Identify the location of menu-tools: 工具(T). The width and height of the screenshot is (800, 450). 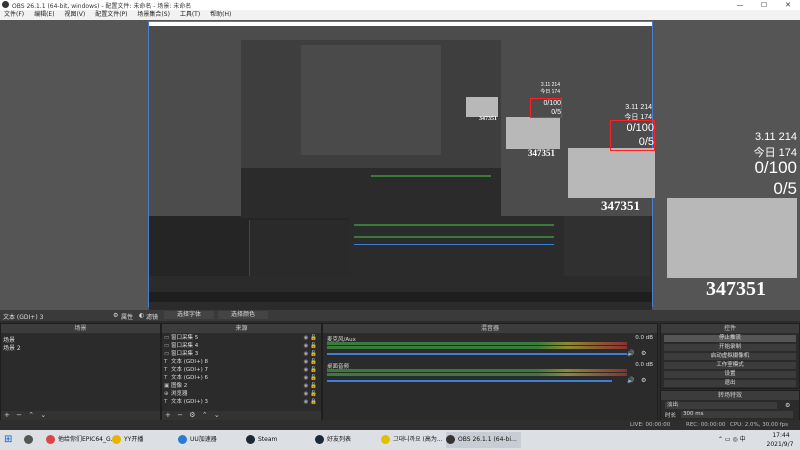
(190, 15).